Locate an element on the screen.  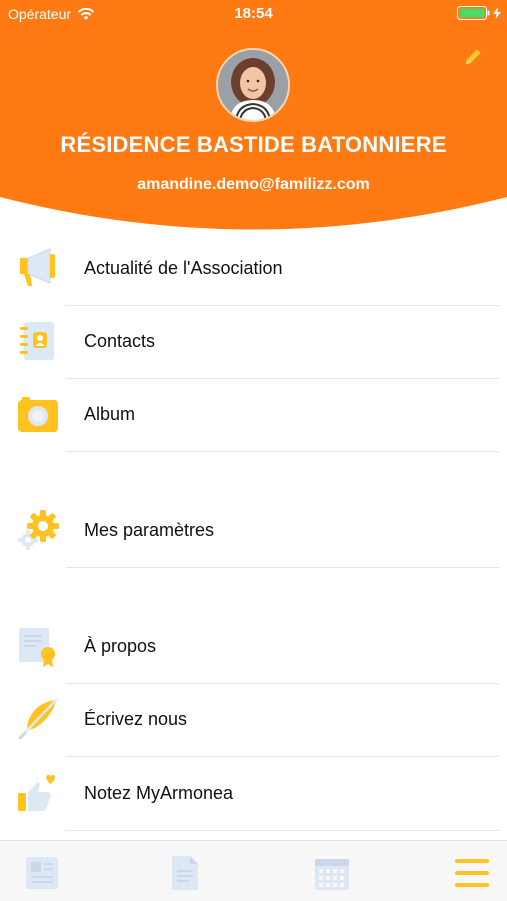
address-book-icon is located at coordinates (38, 341).